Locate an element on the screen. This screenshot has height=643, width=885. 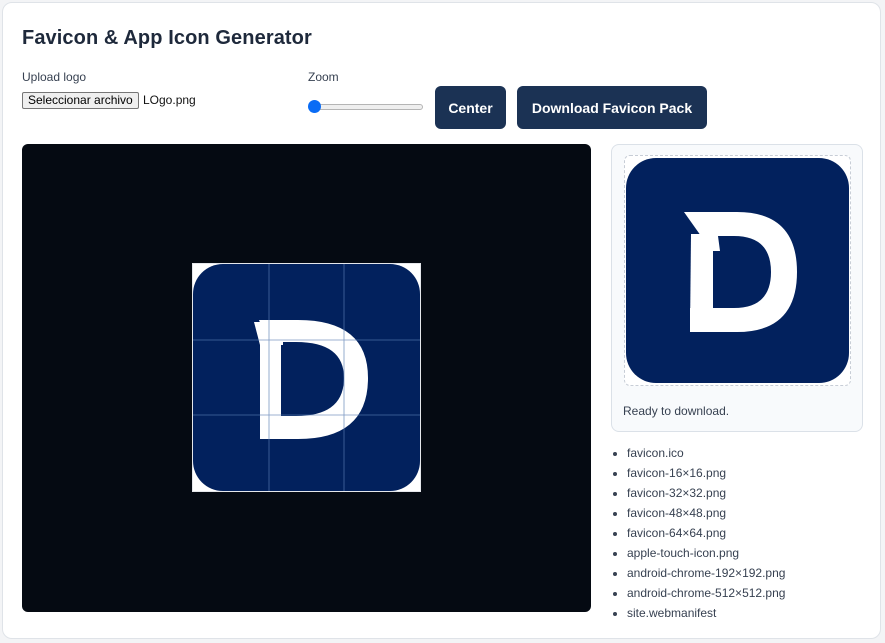
list-item: favicon-32×32.png is located at coordinates (706, 496).